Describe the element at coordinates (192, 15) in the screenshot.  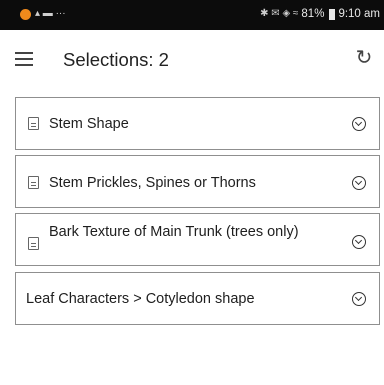
I see `status-bar: ▴ ▬ ··· ✱ ✉ ◈ ≈ 81% 9:10 am` at that location.